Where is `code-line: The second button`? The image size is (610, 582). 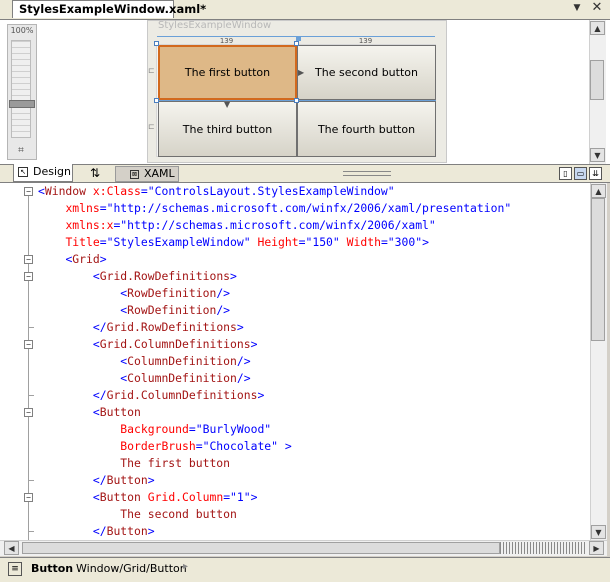 code-line: The second button is located at coordinates (137, 514).